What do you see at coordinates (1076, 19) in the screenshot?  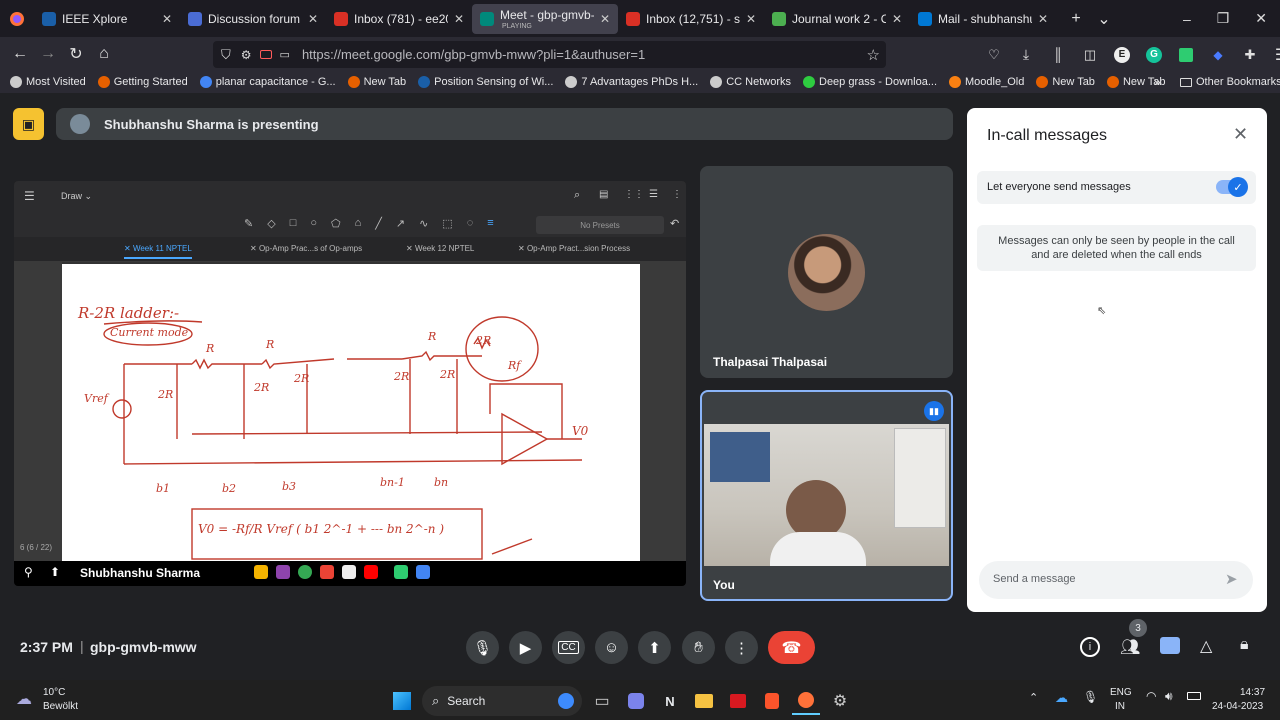 I see `new-tab-button: +` at bounding box center [1076, 19].